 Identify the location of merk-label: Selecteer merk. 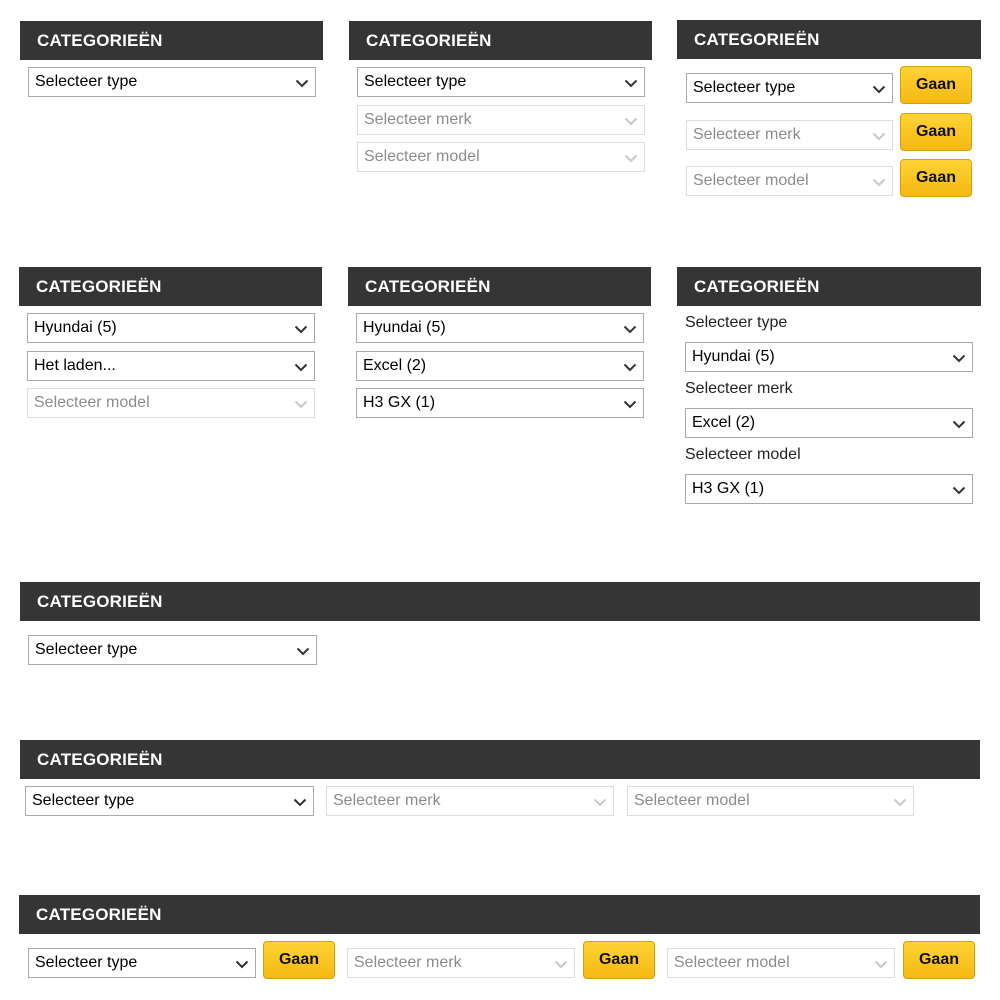
(739, 388).